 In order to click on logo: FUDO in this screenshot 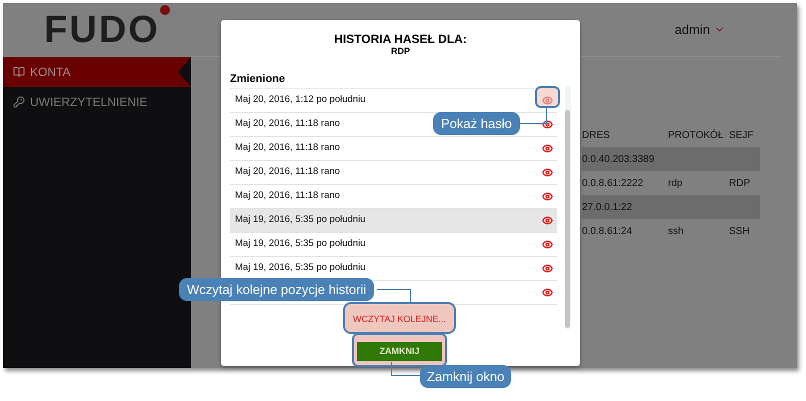, I will do `click(102, 30)`.